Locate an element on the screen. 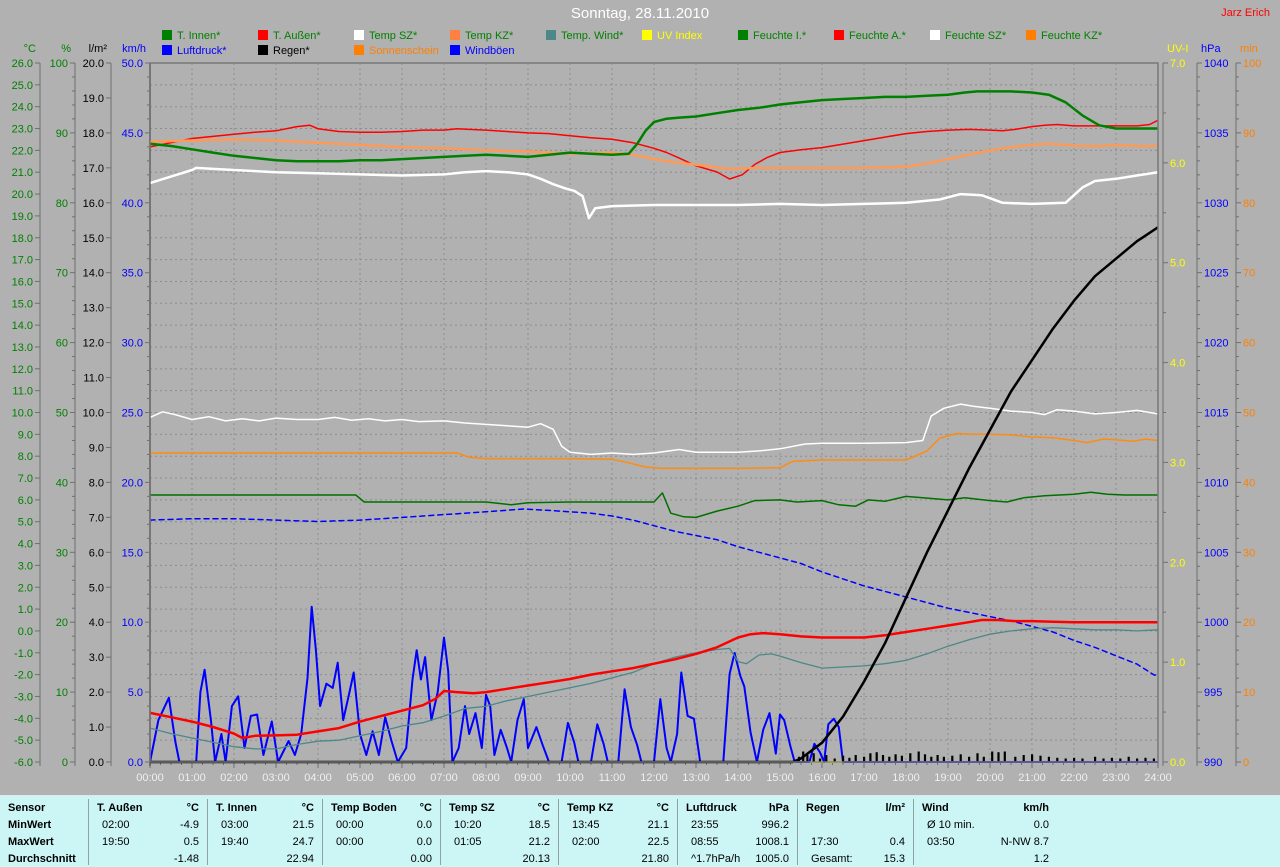  axis-label-c: 5.0 is located at coordinates (25, 523).